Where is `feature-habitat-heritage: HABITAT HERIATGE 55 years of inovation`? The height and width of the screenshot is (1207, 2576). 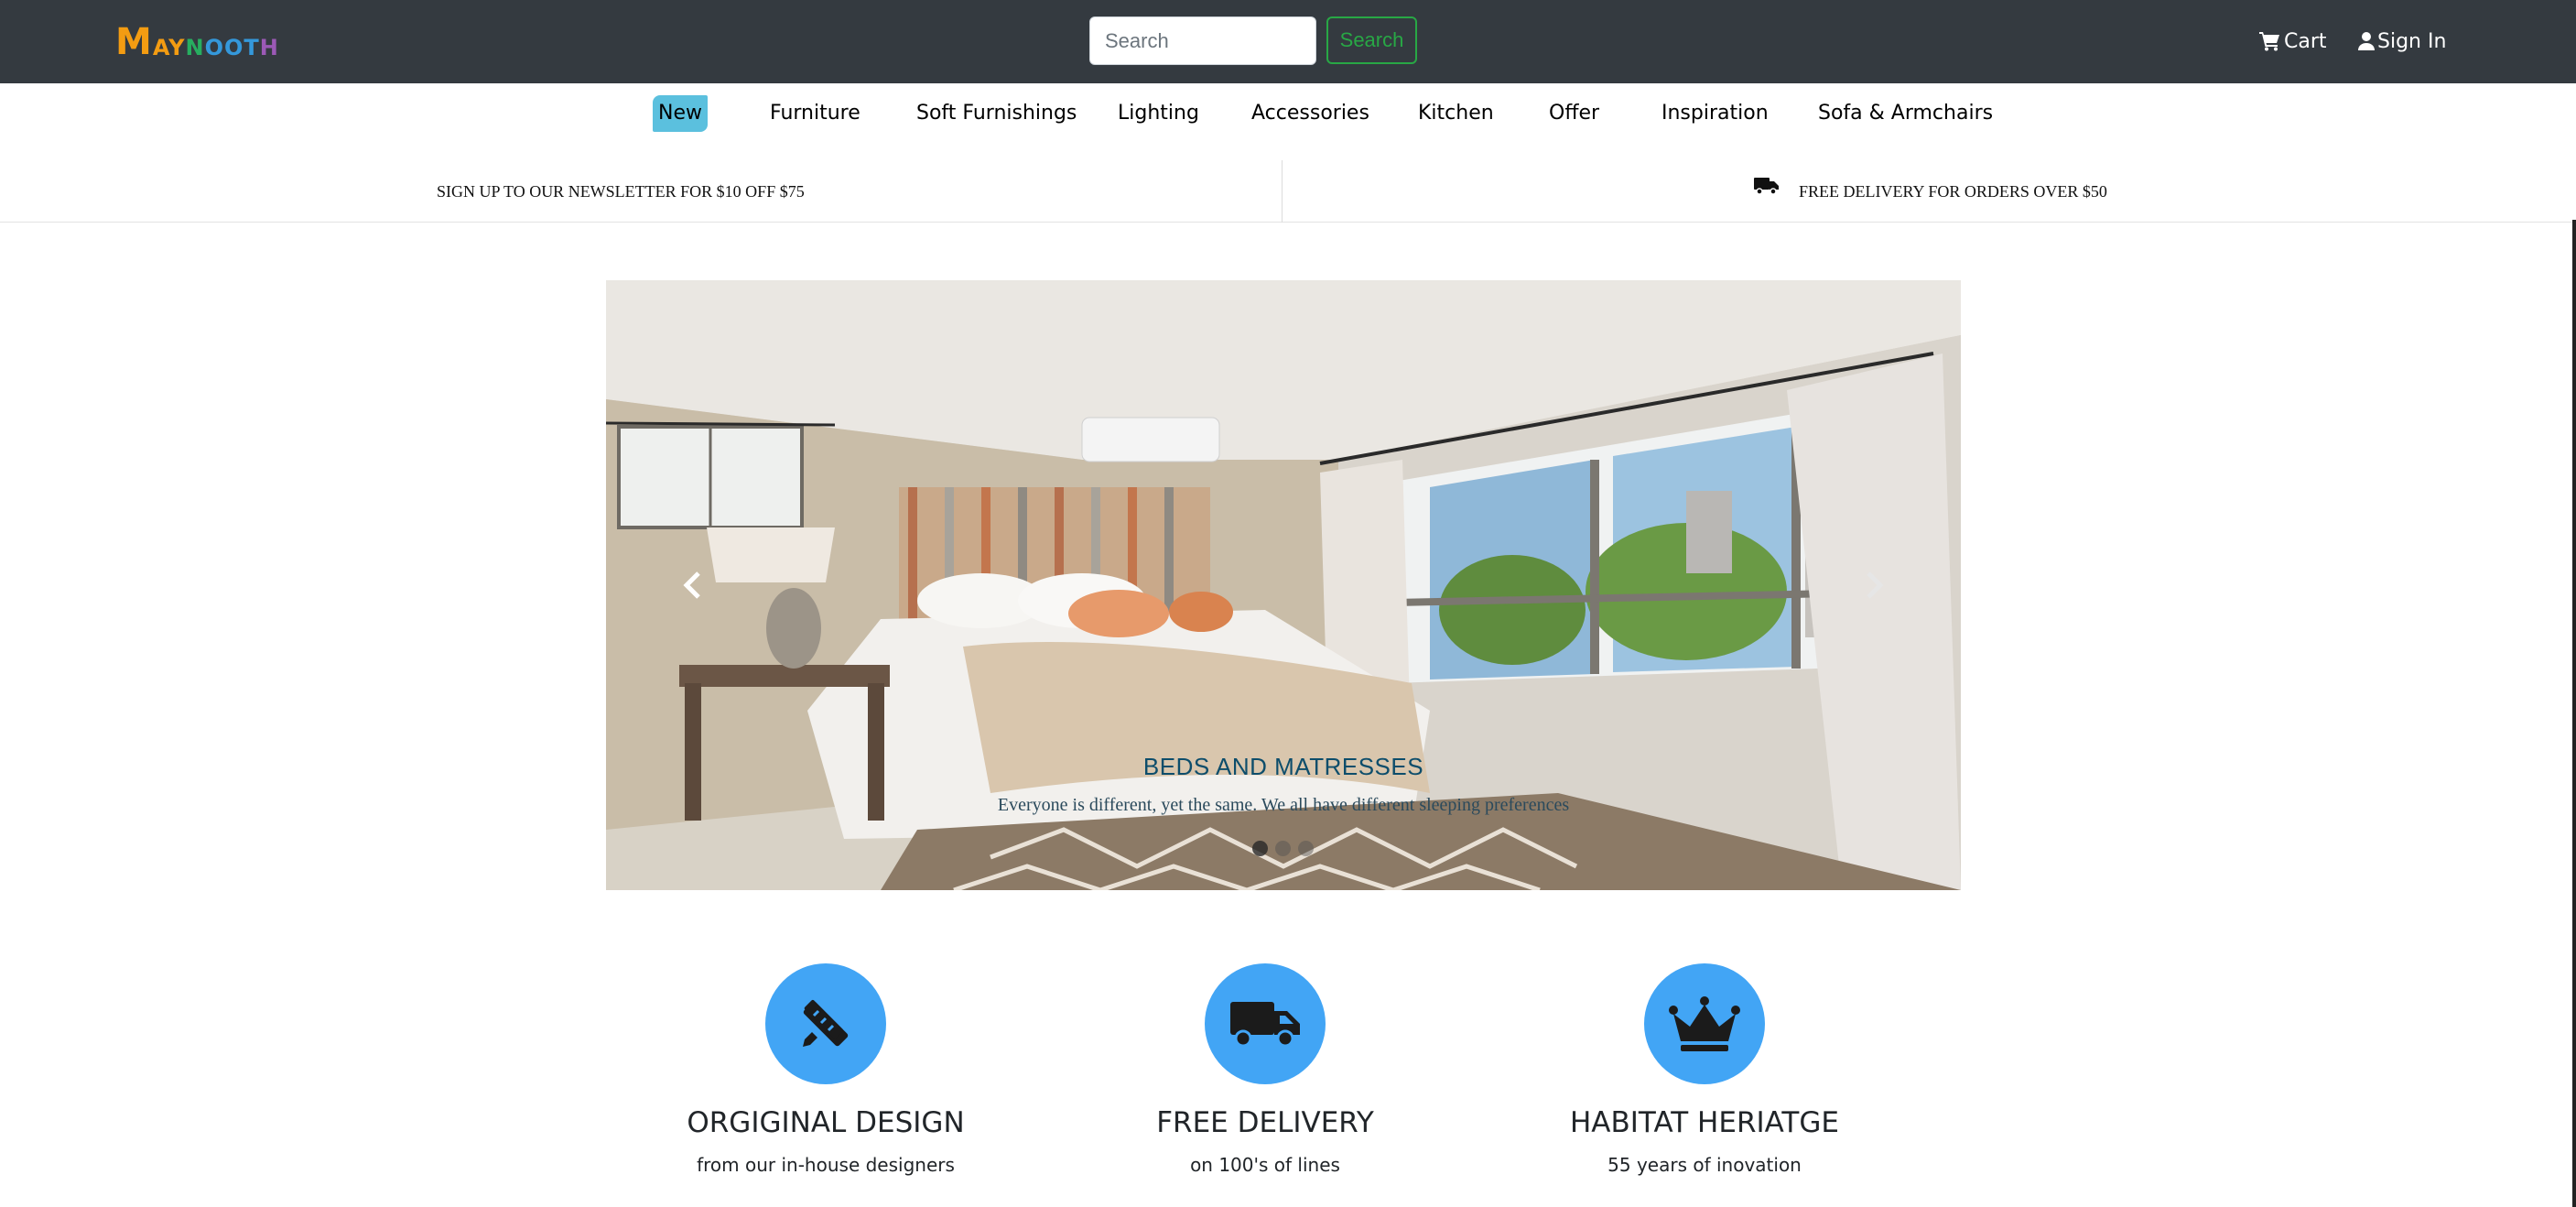
feature-habitat-heritage: HABITAT HERIATGE 55 years of inovation is located at coordinates (1705, 1069).